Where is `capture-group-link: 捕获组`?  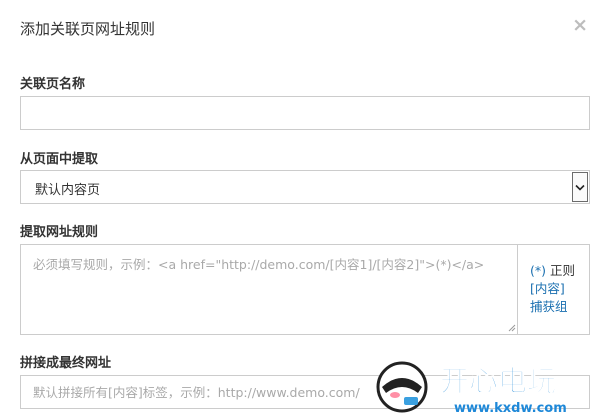
capture-group-link: 捕获组 is located at coordinates (552, 307).